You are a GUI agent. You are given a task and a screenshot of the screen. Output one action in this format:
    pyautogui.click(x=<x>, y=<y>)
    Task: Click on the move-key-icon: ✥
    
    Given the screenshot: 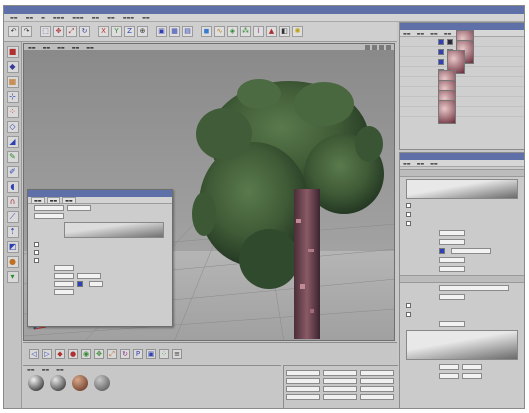 What is the action you would take?
    pyautogui.click(x=99, y=353)
    